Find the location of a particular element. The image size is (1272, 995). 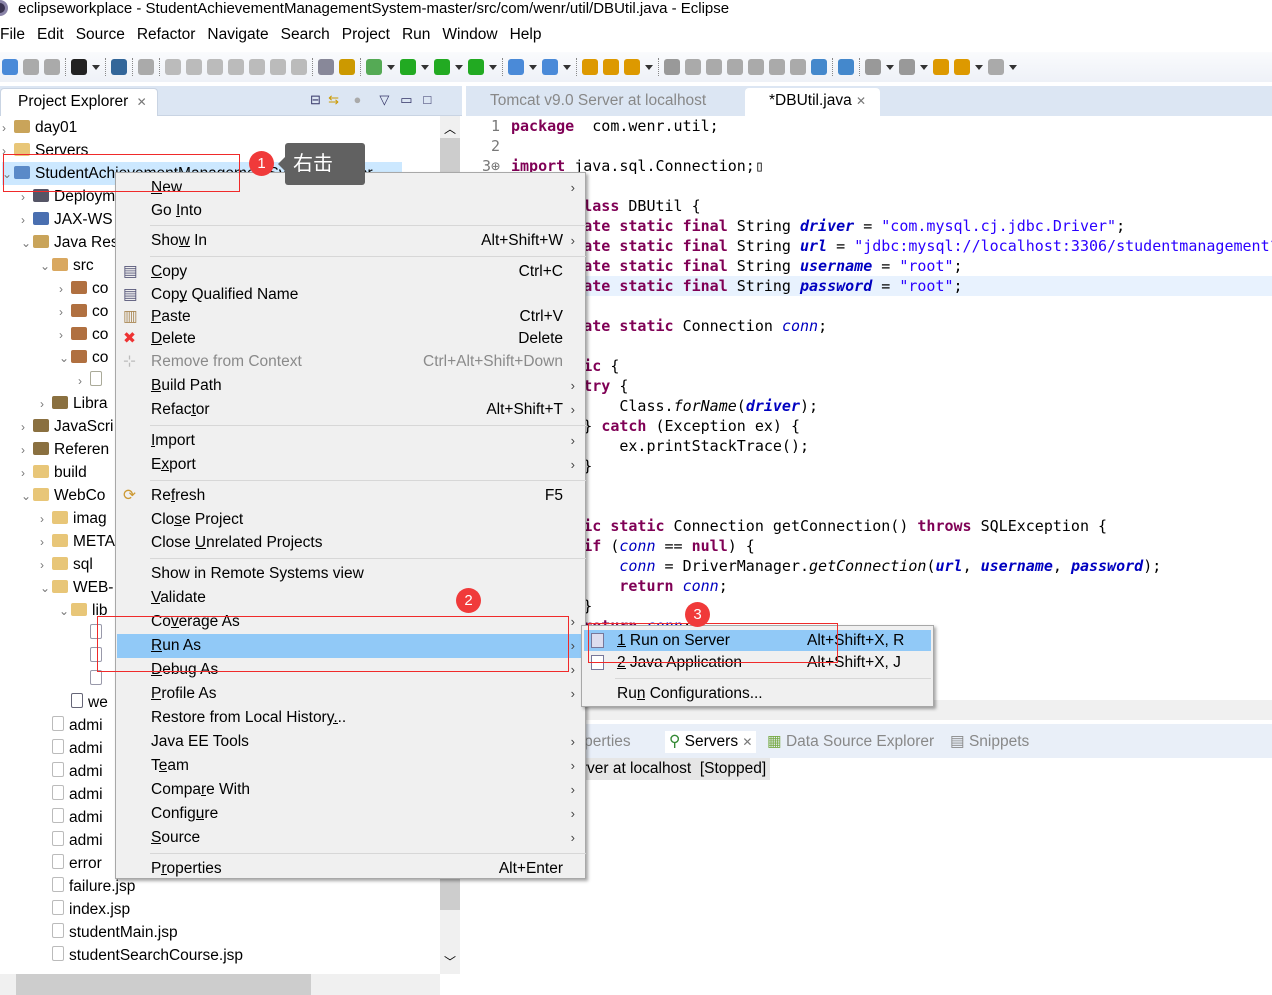

maximize-icon: □ is located at coordinates (427, 99).